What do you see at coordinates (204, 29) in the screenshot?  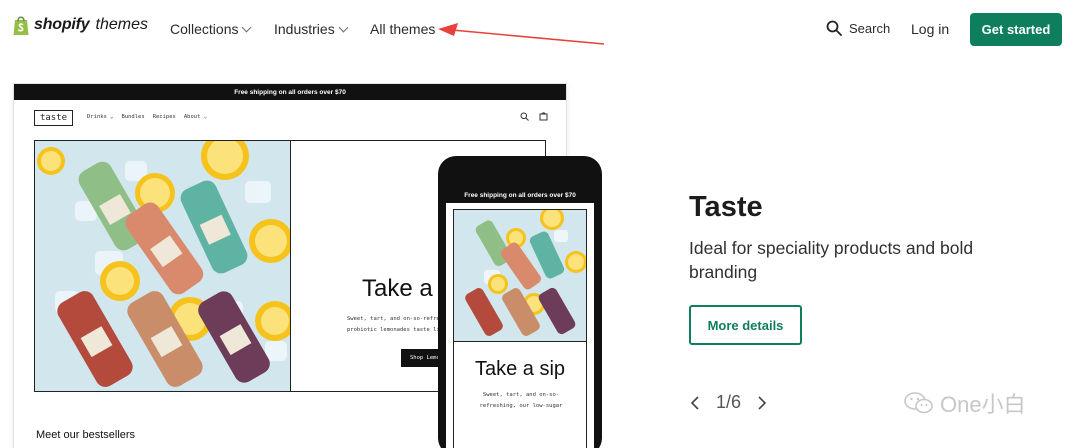 I see `nav-collections-label: Collections` at bounding box center [204, 29].